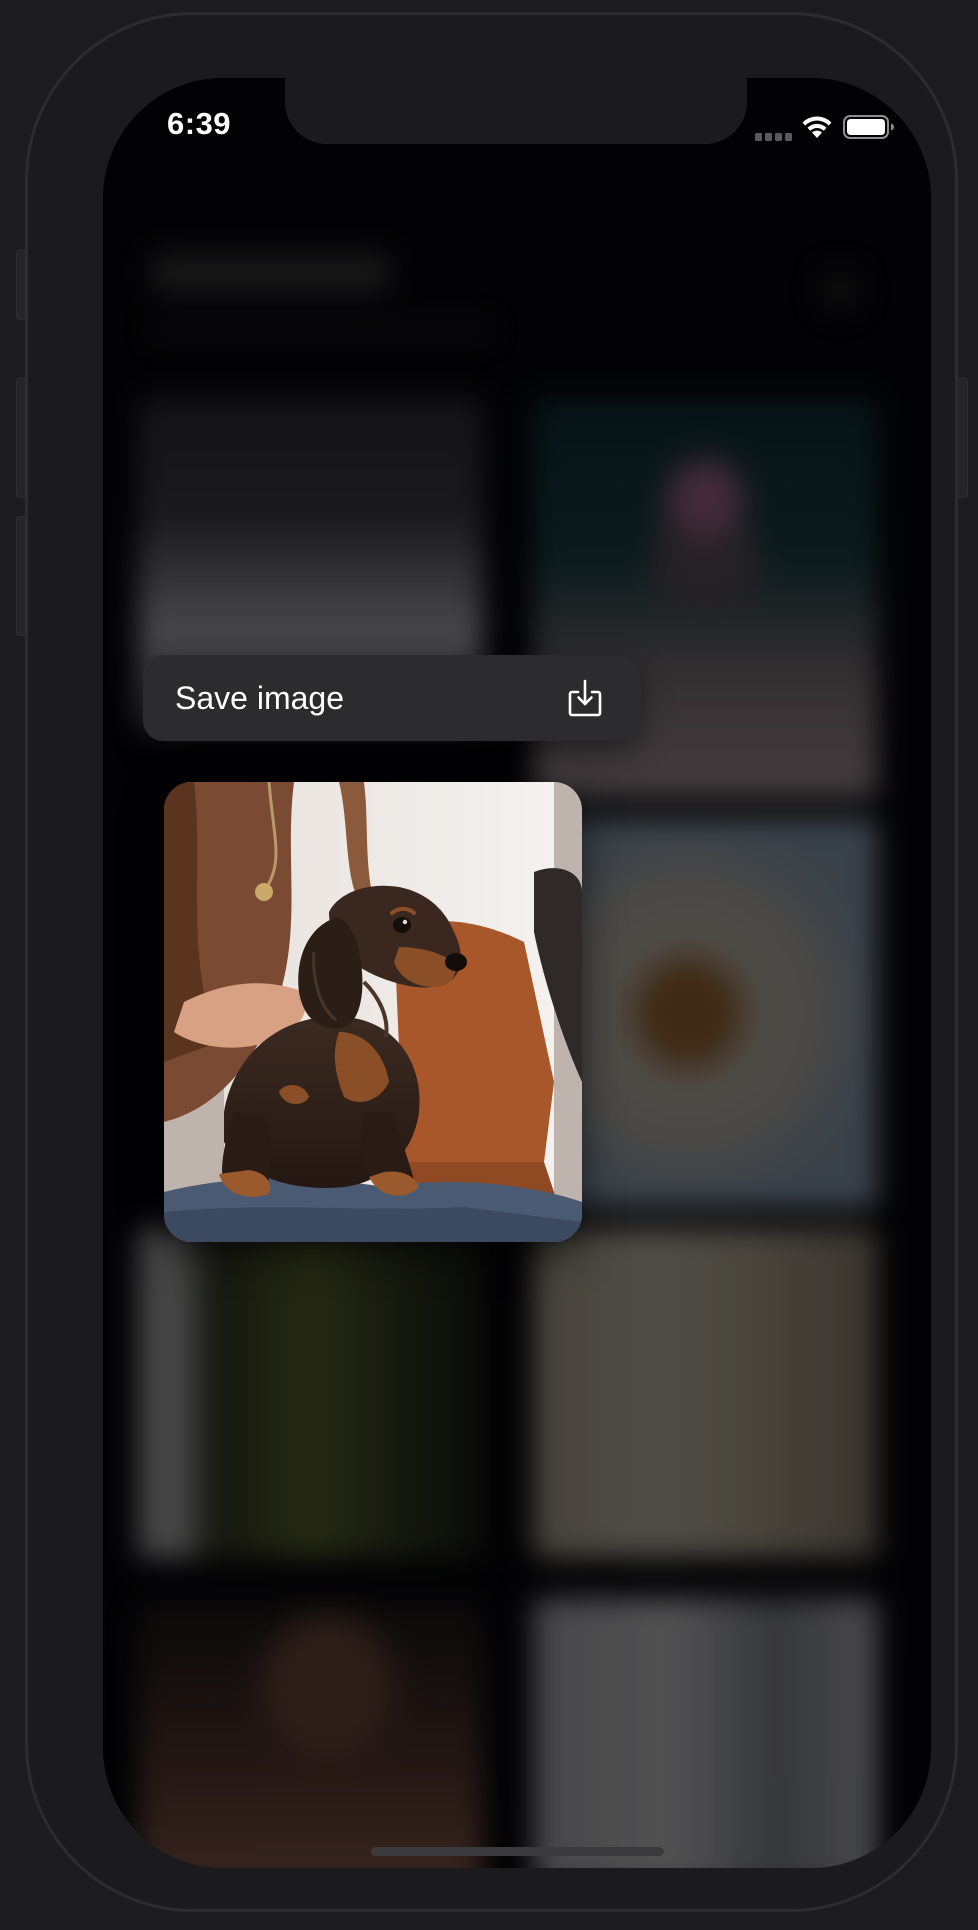 The height and width of the screenshot is (1930, 978). Describe the element at coordinates (817, 127) in the screenshot. I see `wifi-icon` at that location.